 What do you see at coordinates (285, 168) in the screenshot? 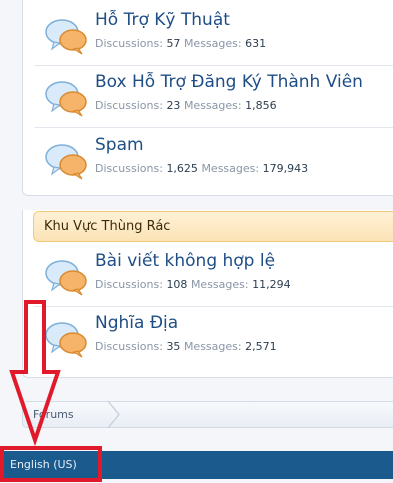
I see `messages-count: 179,943` at bounding box center [285, 168].